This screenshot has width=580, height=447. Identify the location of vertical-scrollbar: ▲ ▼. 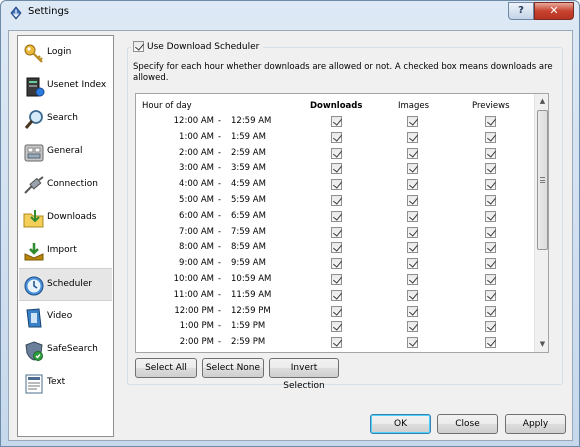
(541, 223).